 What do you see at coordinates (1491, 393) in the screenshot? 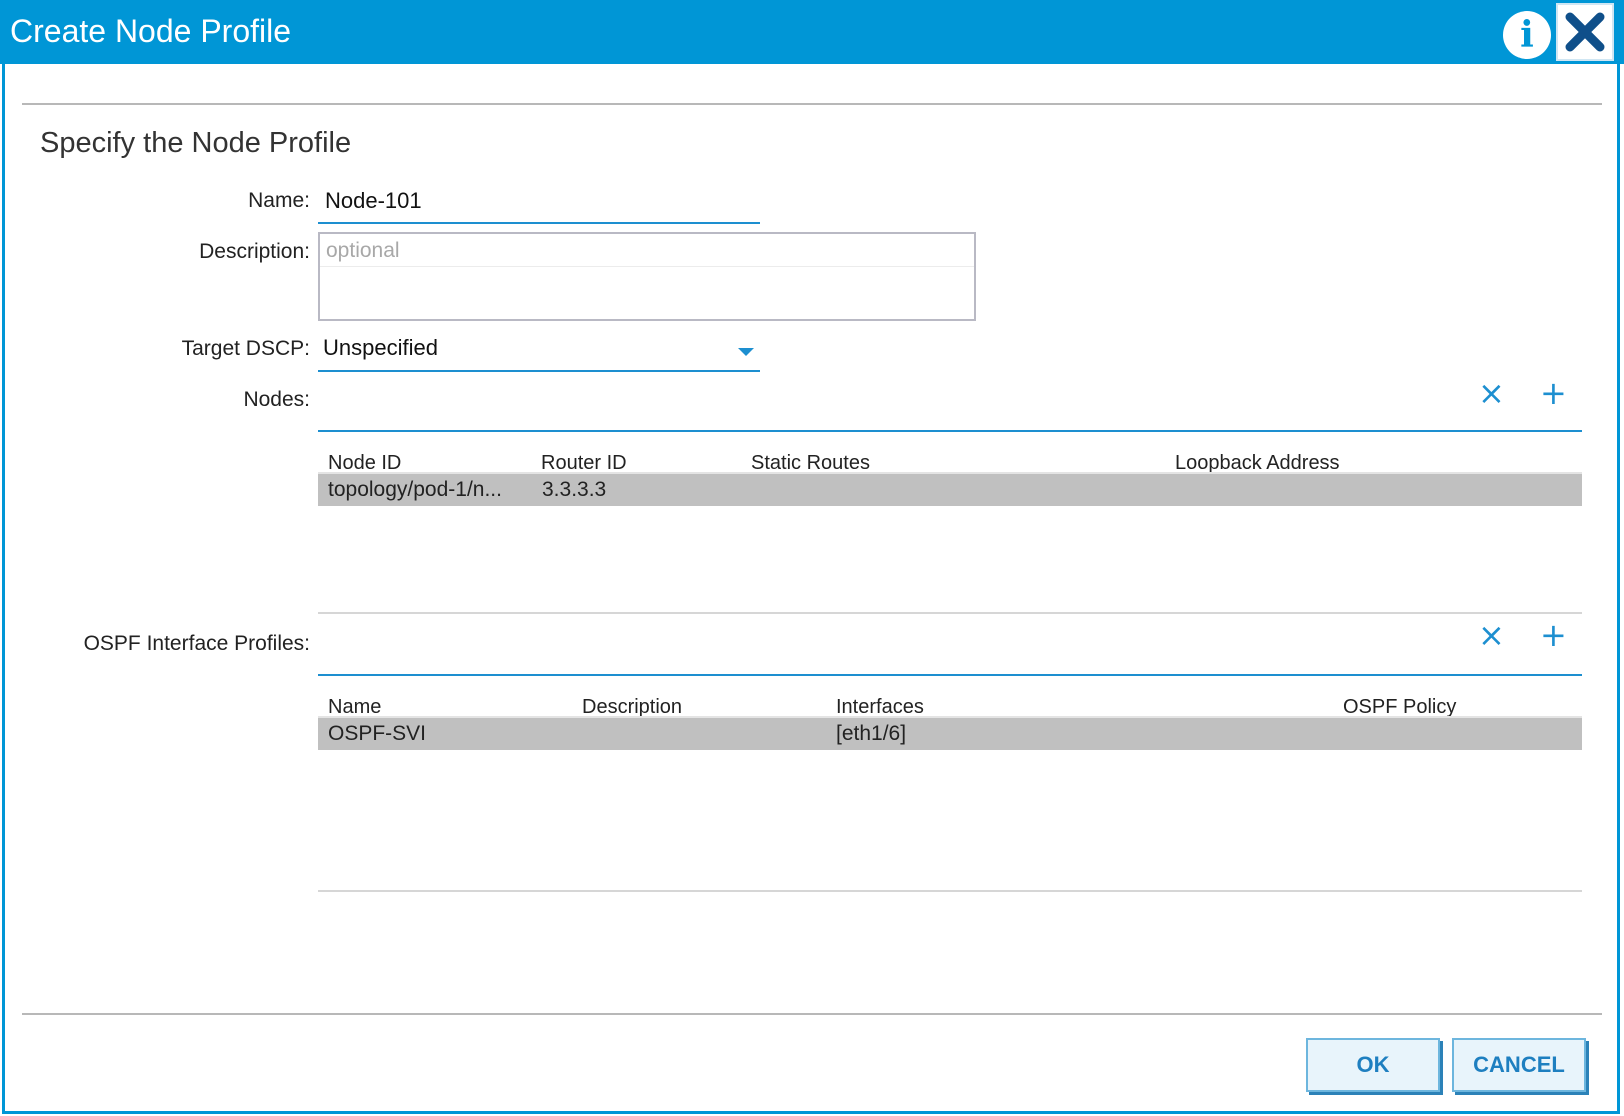
I see `delete-node-icon: ×` at bounding box center [1491, 393].